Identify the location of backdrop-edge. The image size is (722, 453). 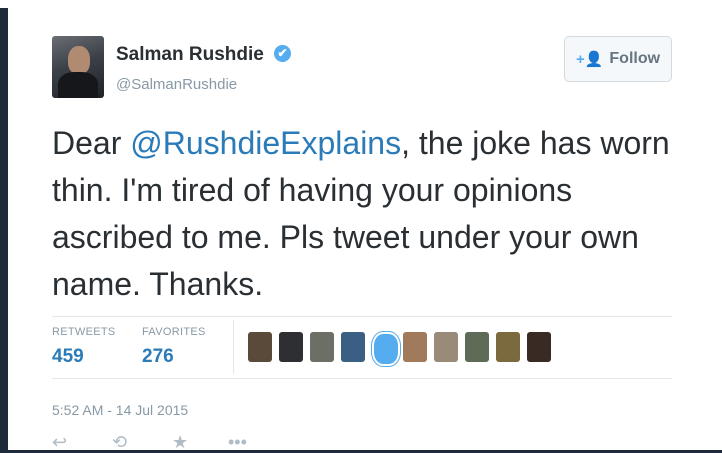
(715, 225).